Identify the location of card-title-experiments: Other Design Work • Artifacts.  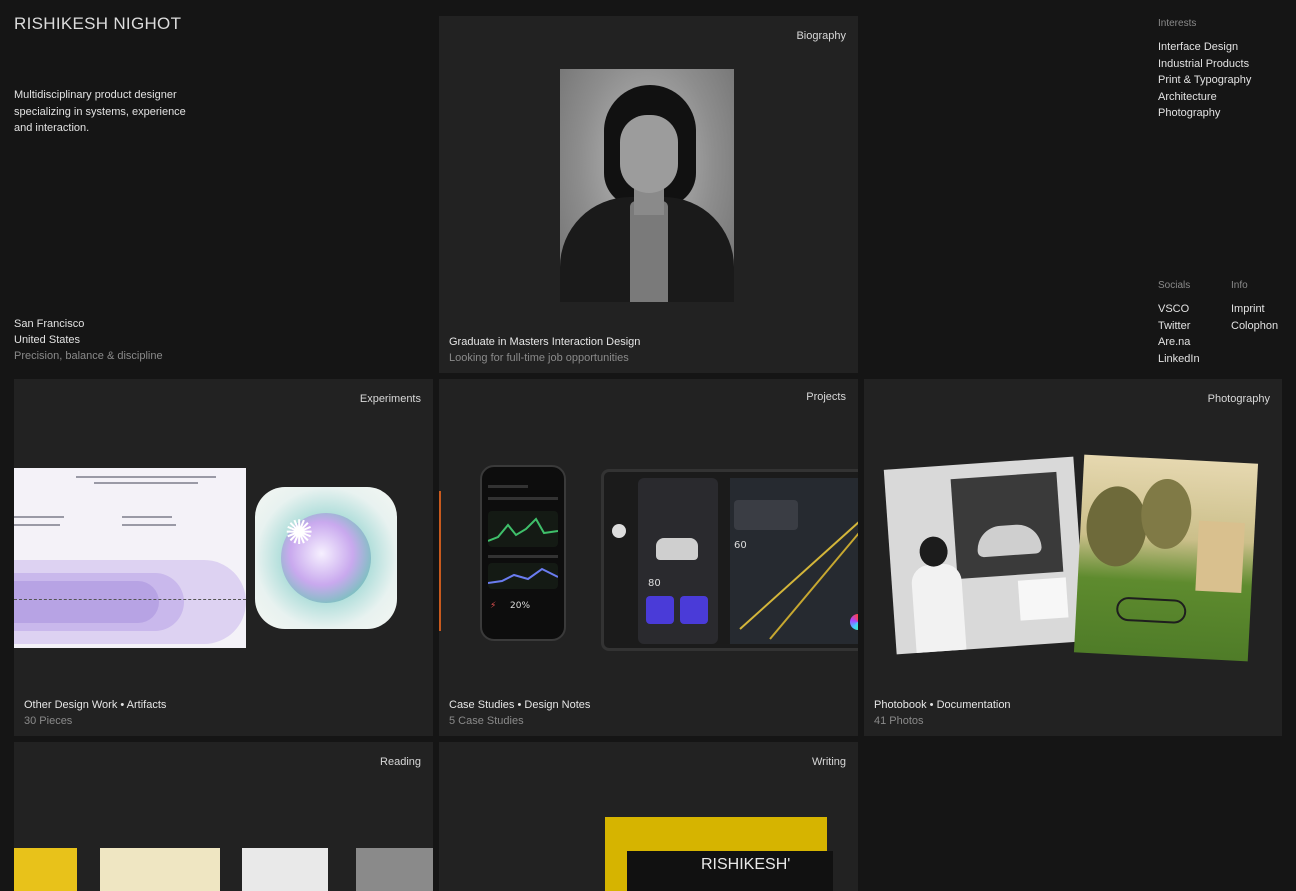
(95, 705).